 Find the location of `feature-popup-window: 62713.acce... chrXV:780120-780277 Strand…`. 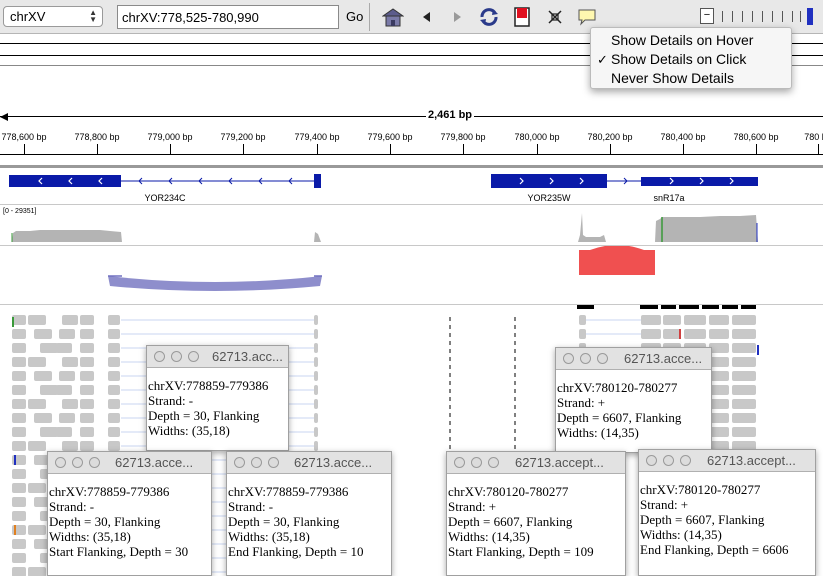

feature-popup-window: 62713.acce... chrXV:780120-780277 Strand… is located at coordinates (633, 400).